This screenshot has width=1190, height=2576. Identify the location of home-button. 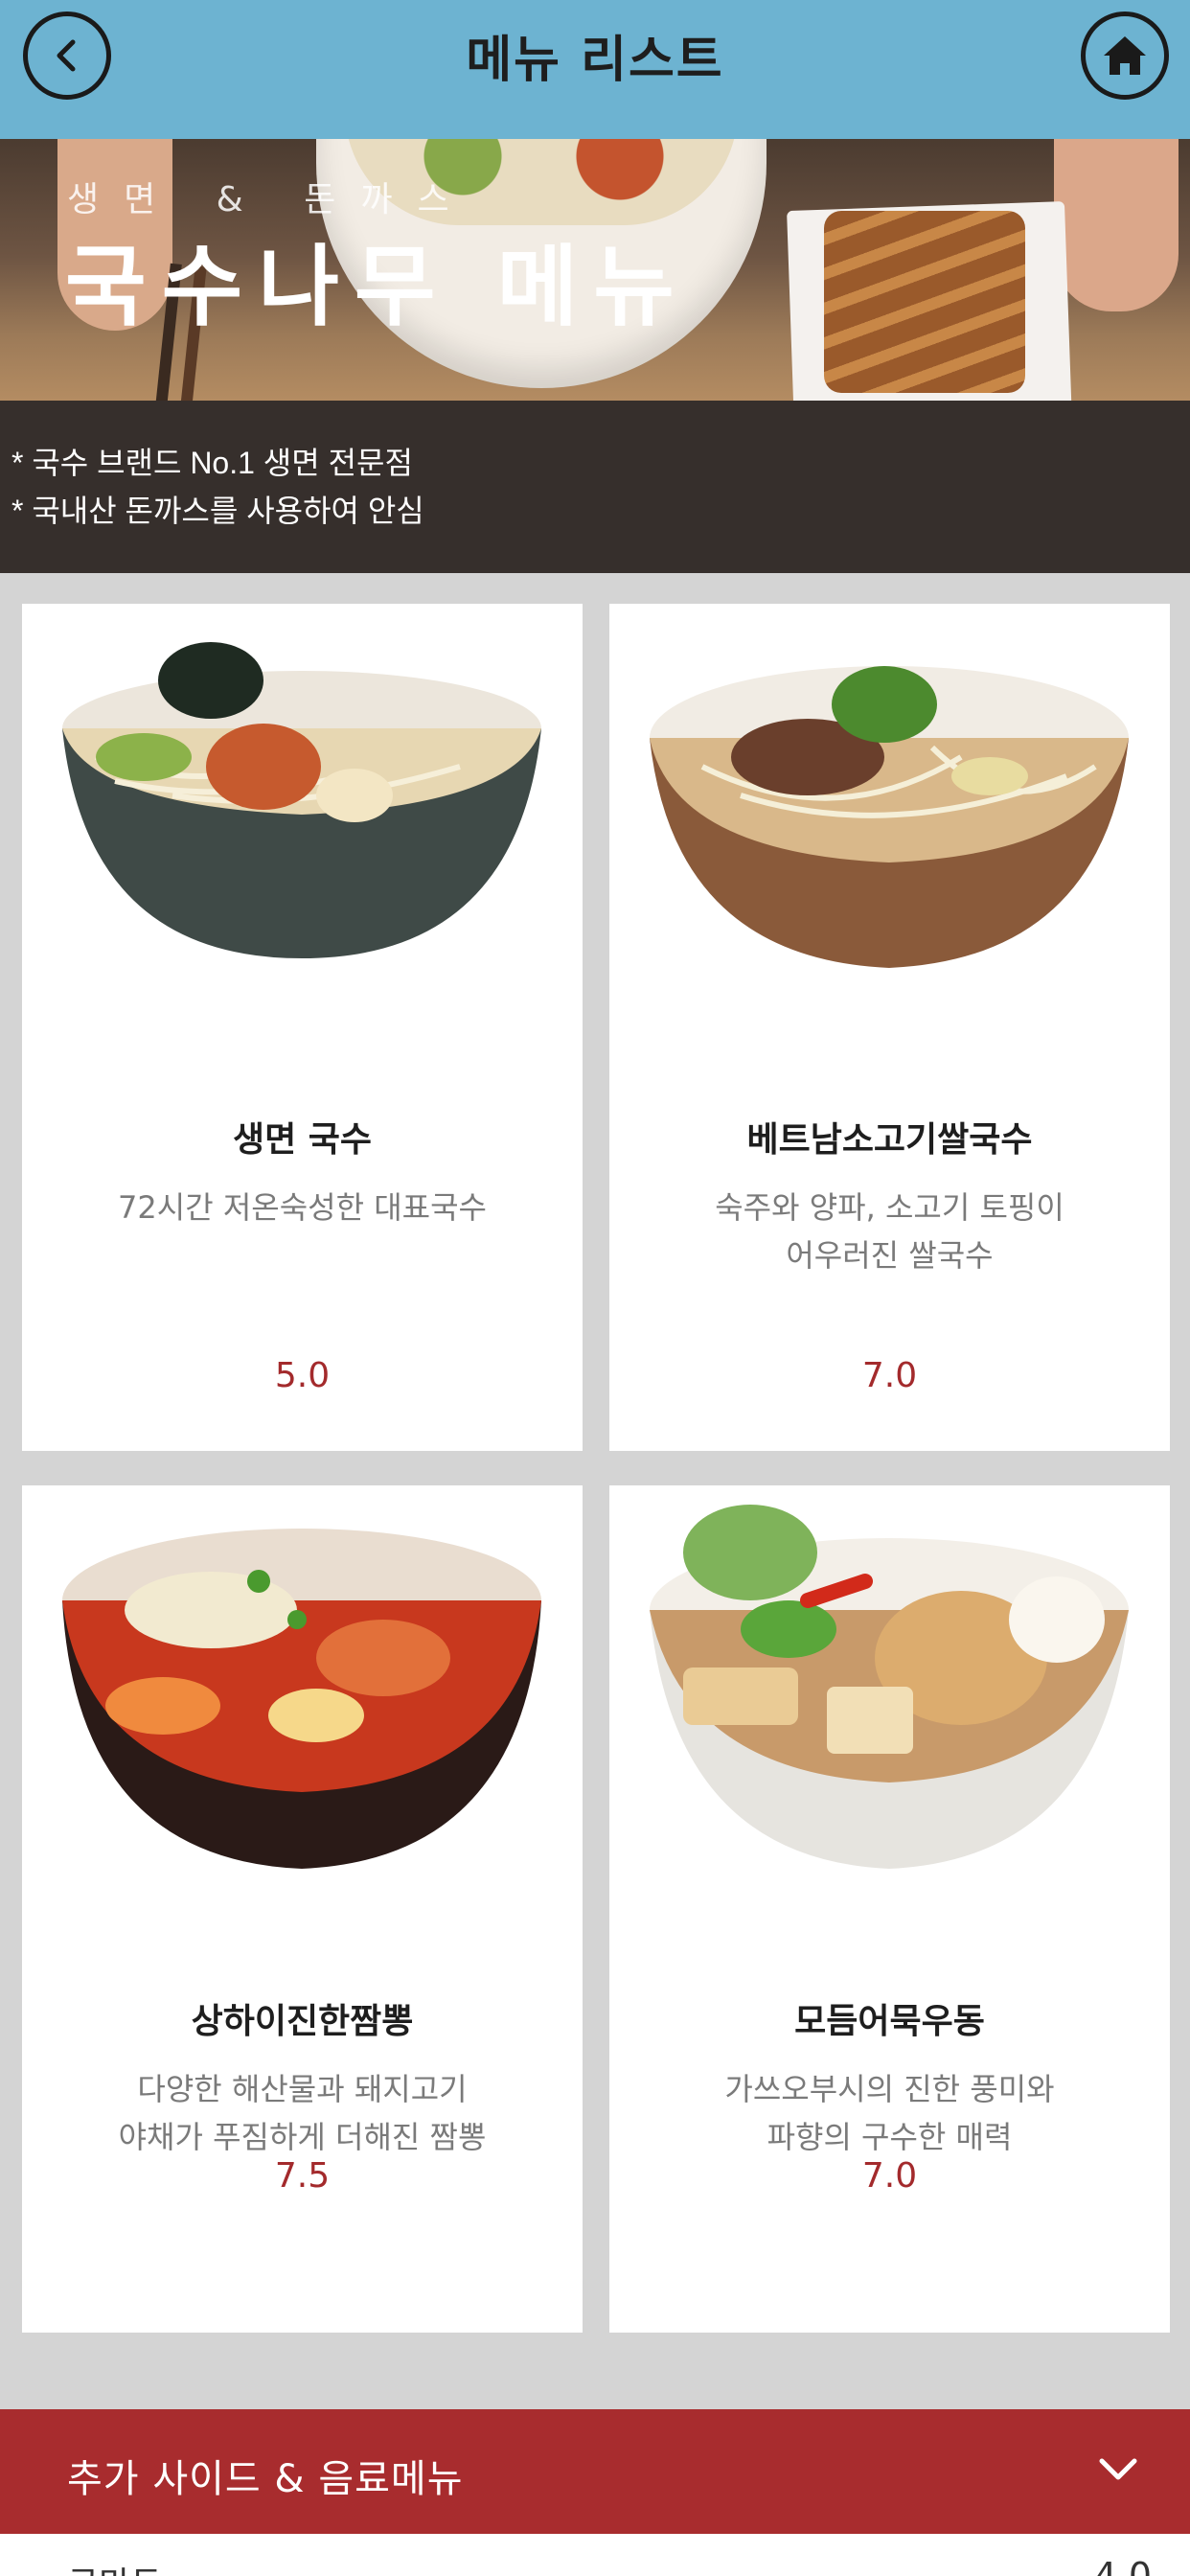
(1125, 56).